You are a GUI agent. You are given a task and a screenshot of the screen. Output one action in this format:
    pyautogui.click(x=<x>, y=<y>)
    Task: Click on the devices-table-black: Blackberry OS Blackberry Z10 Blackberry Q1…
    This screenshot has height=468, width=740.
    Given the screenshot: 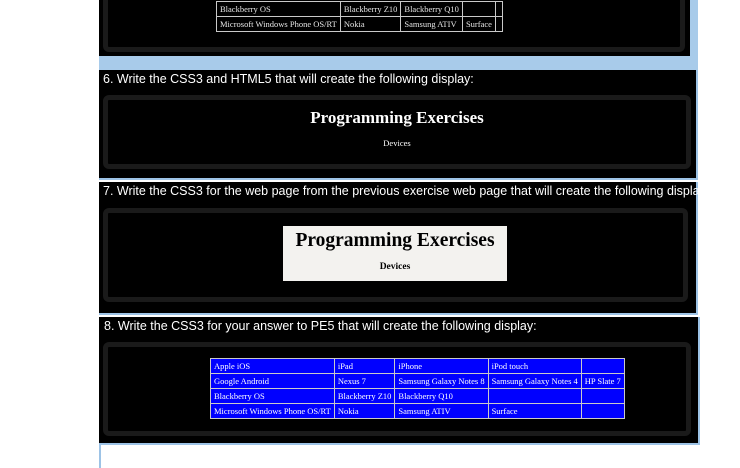 What is the action you would take?
    pyautogui.click(x=359, y=16)
    